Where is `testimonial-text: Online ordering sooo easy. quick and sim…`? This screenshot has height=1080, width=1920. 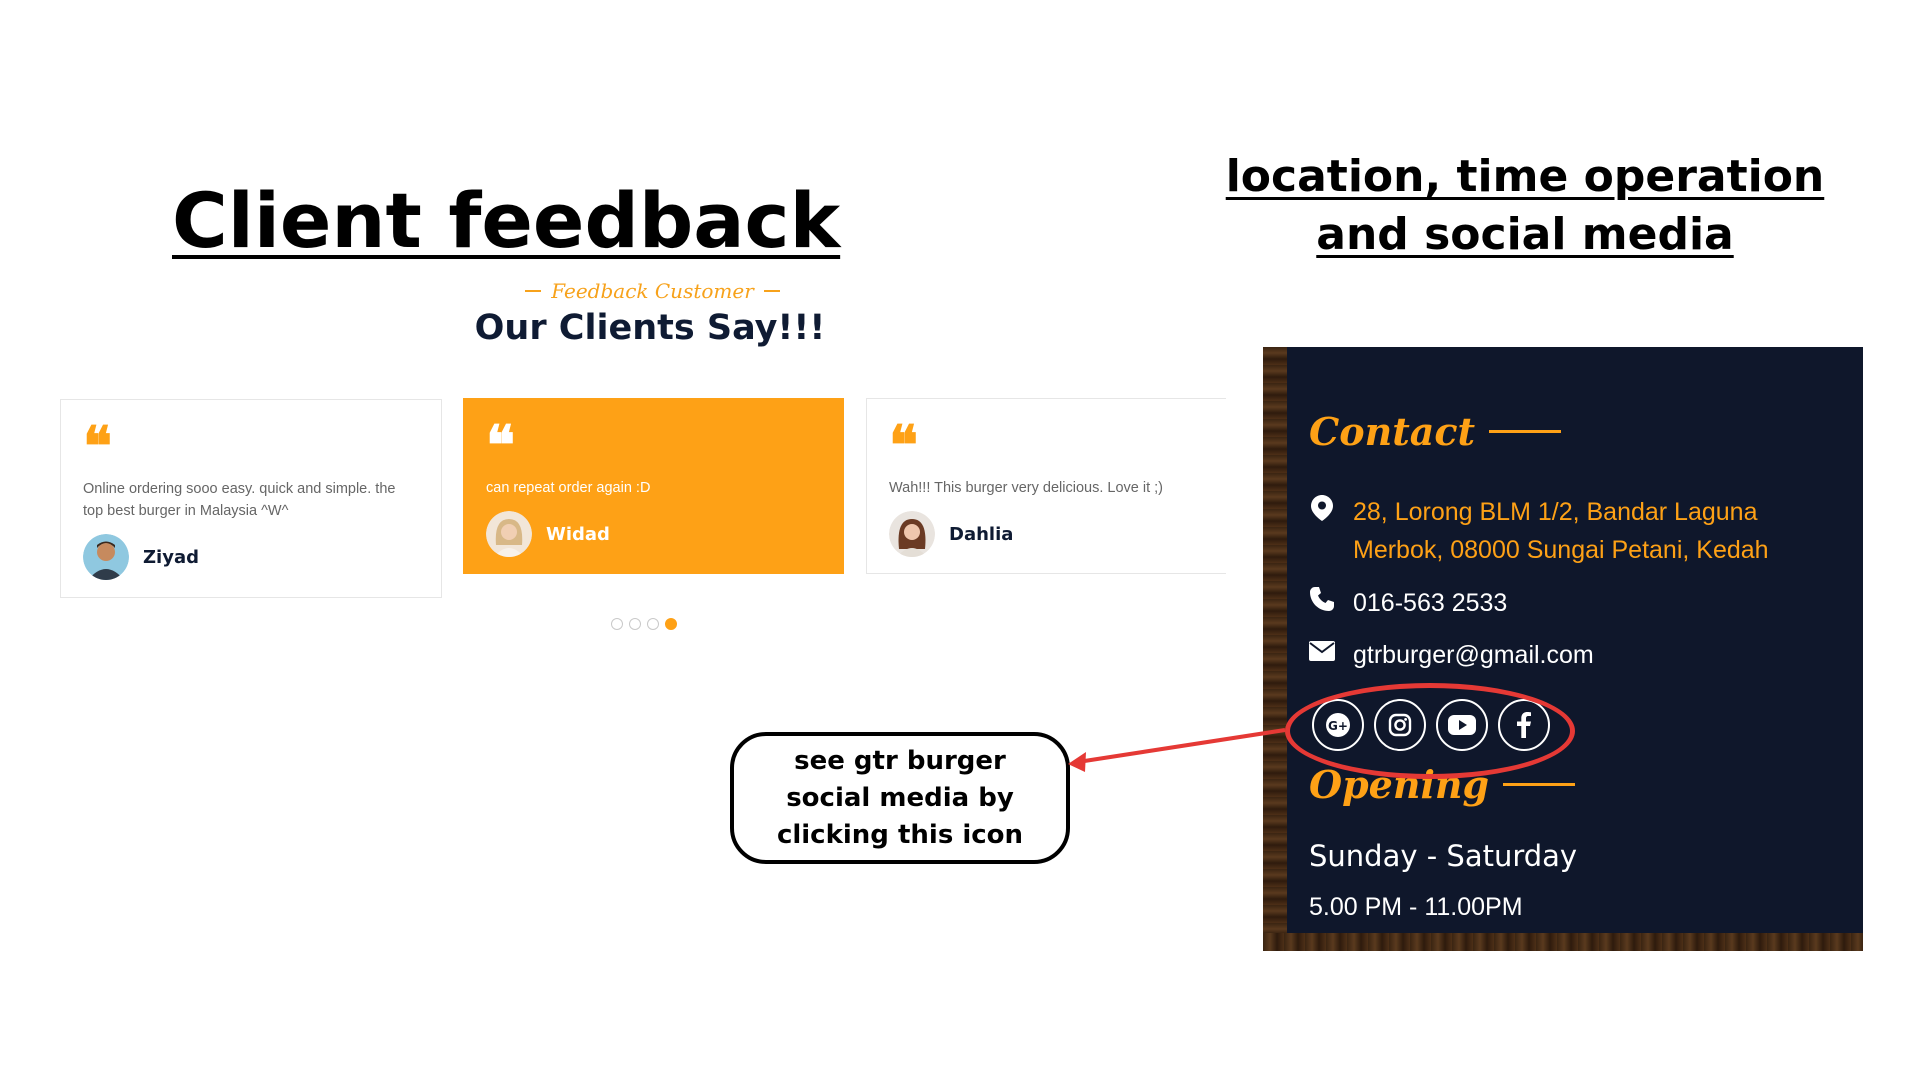 testimonial-text: Online ordering sooo easy. quick and sim… is located at coordinates (239, 500).